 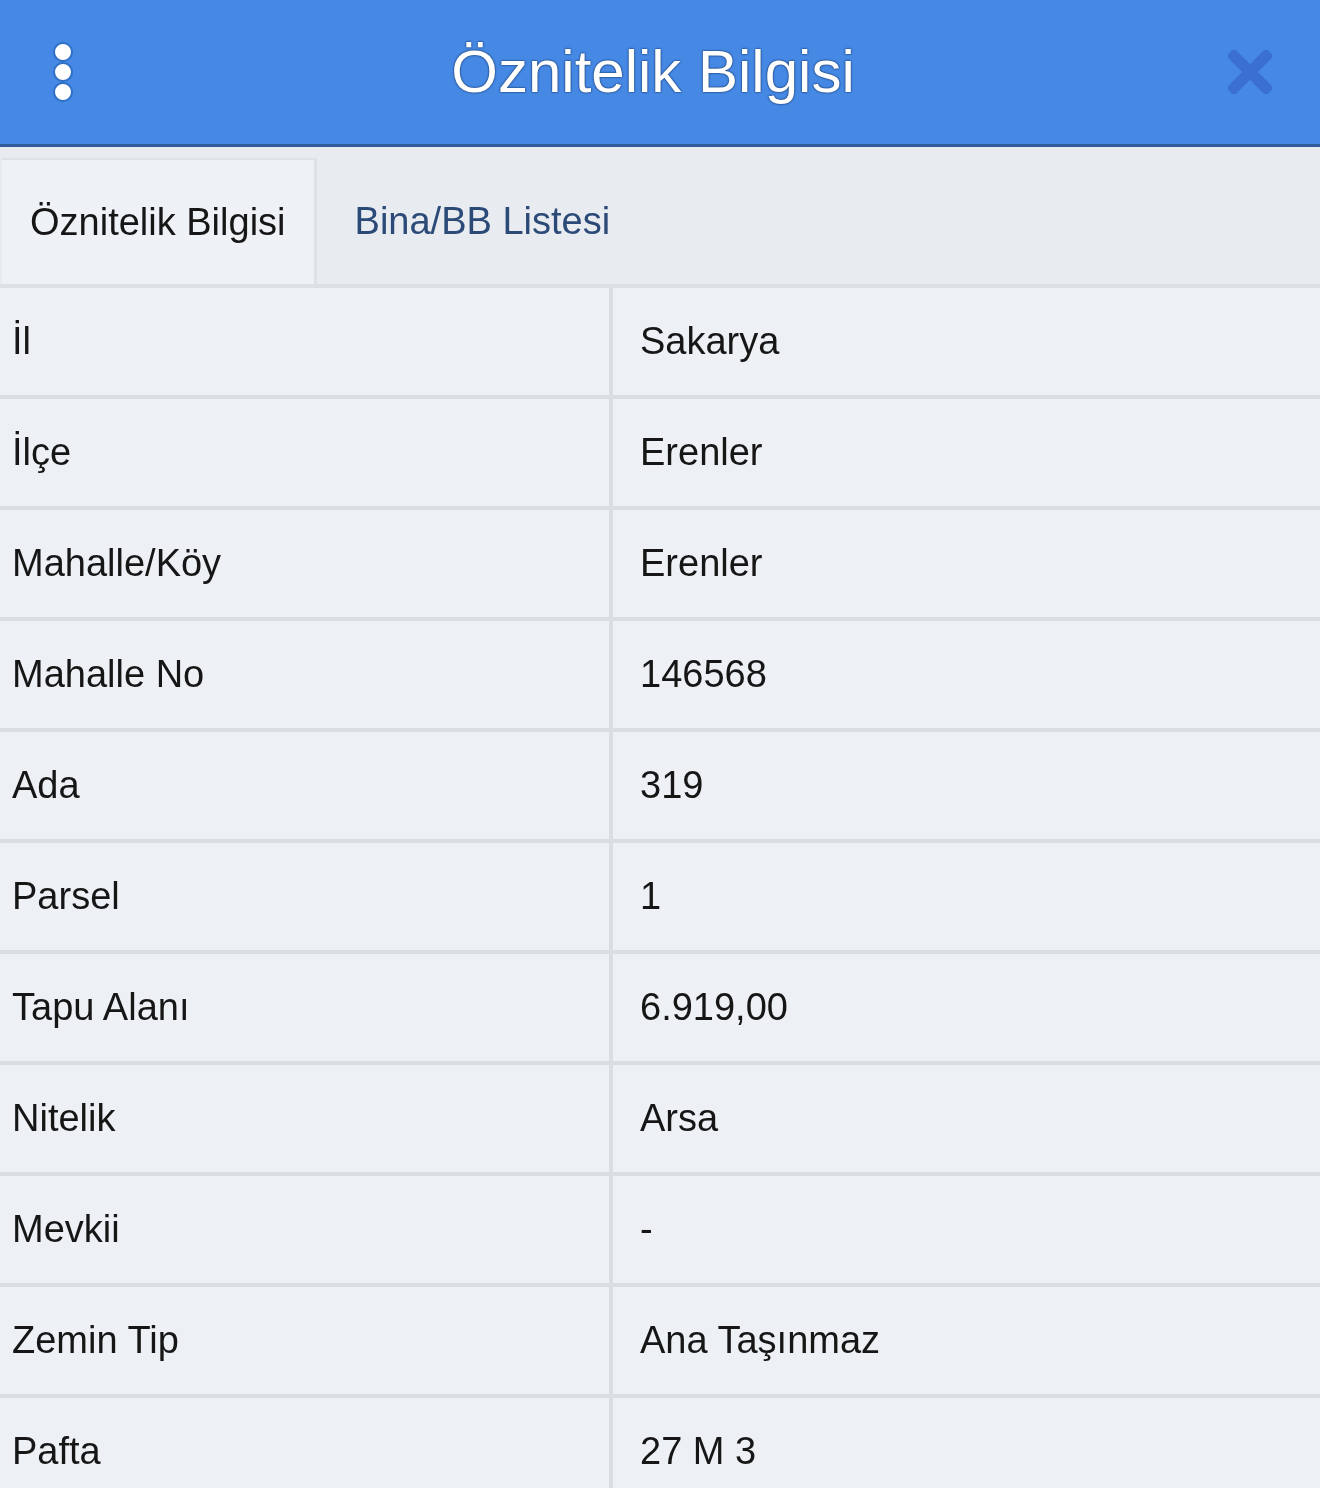 What do you see at coordinates (653, 72) in the screenshot?
I see `window-title: Öznitelik Bilgisi` at bounding box center [653, 72].